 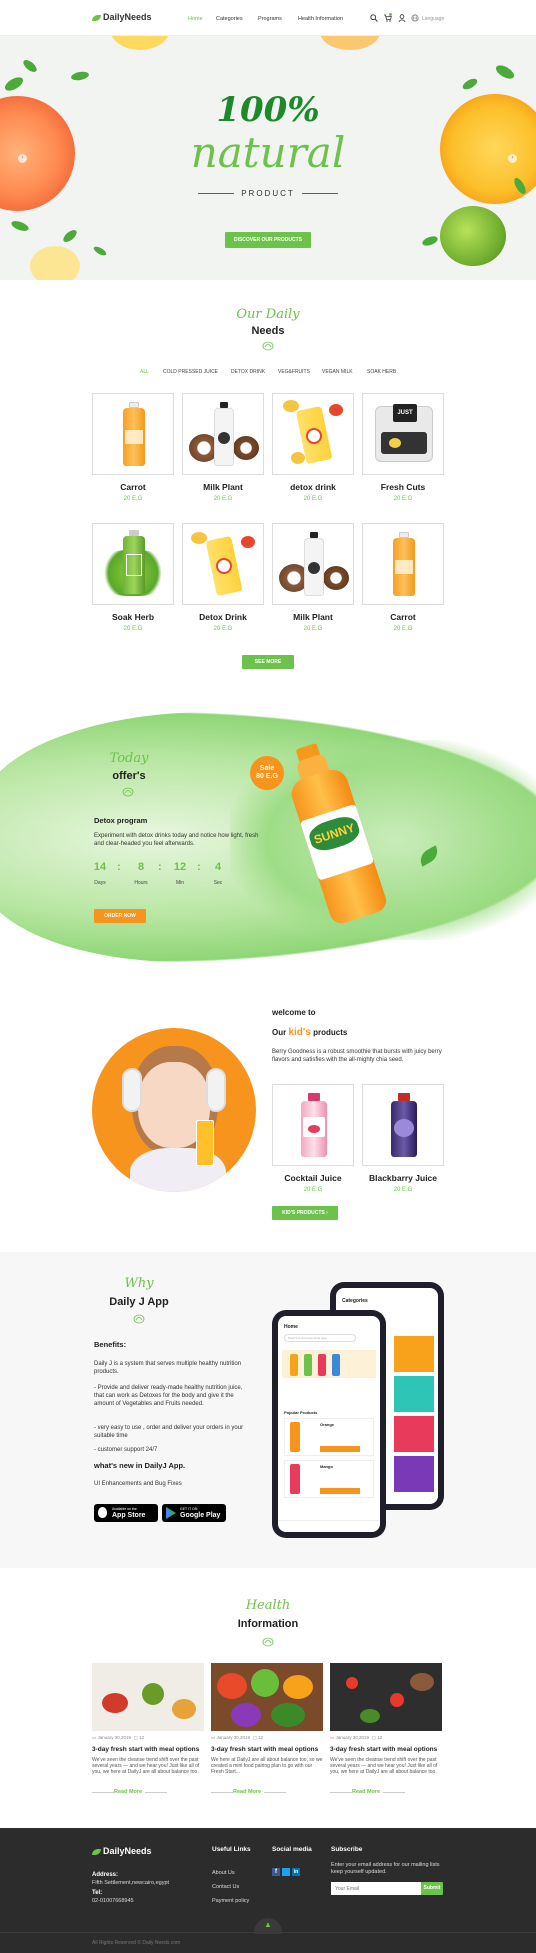 I want to click on logo: DailyNeeds, so click(x=122, y=17).